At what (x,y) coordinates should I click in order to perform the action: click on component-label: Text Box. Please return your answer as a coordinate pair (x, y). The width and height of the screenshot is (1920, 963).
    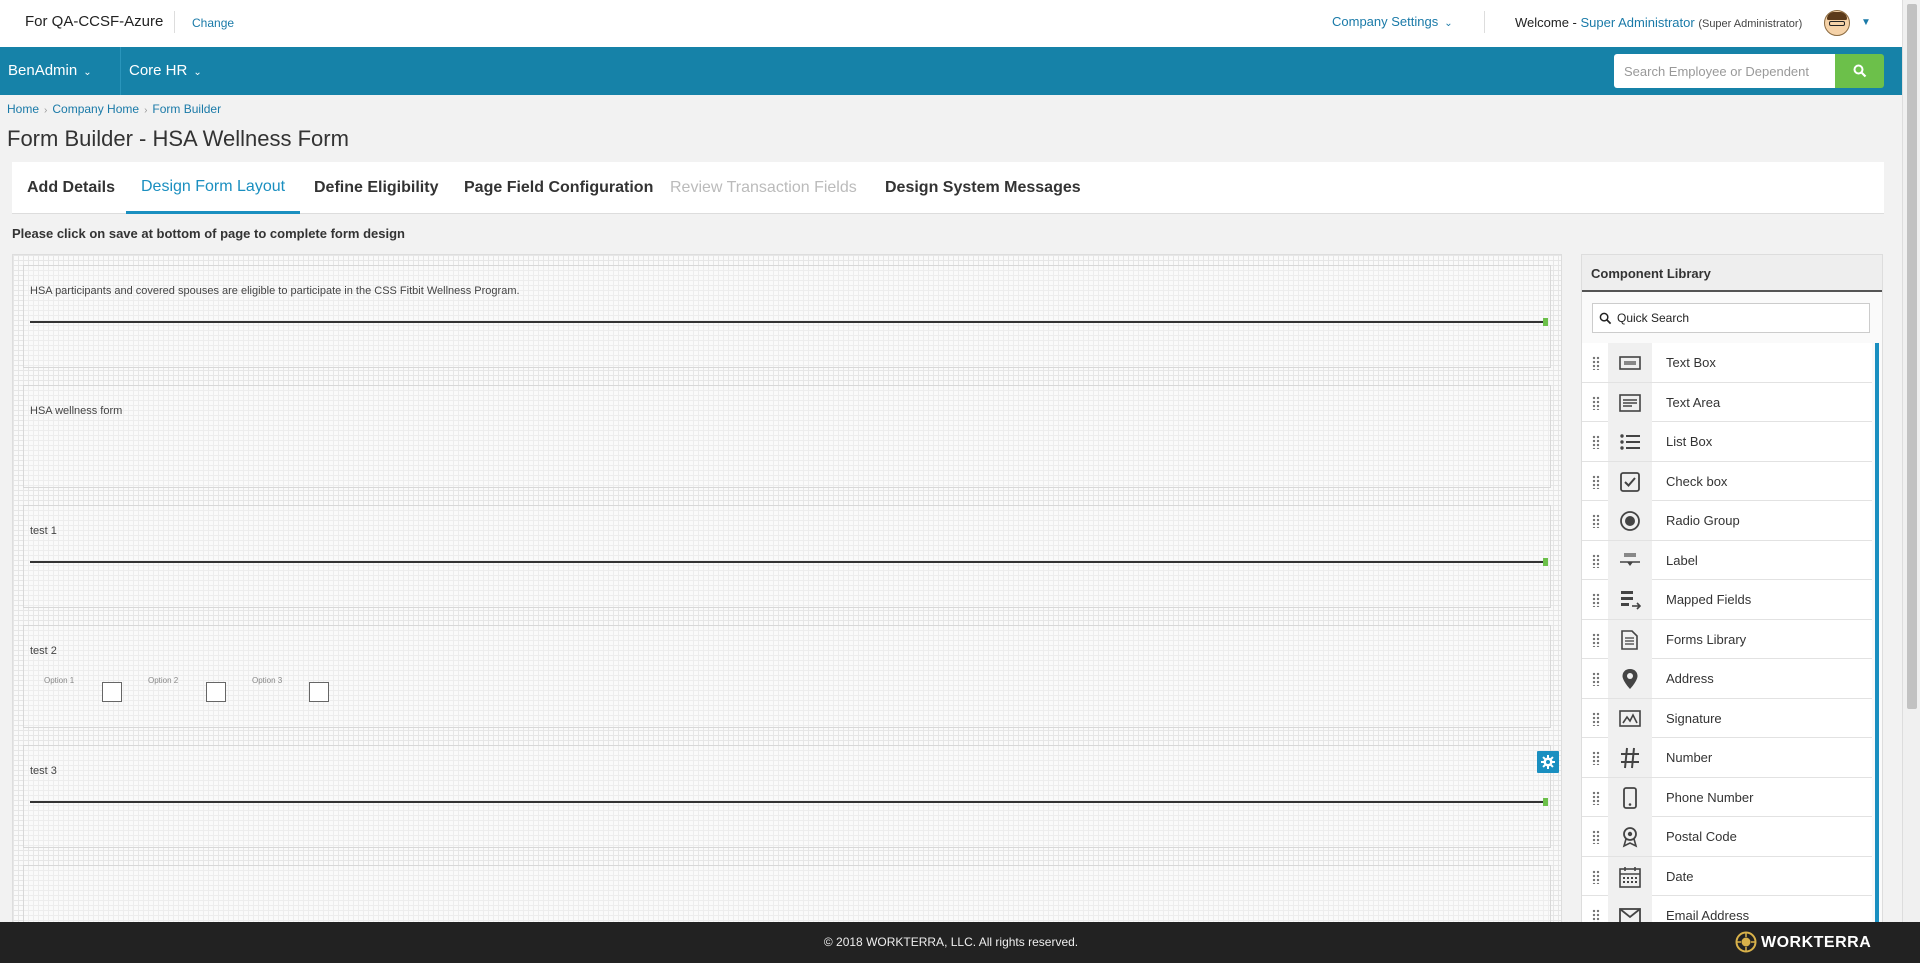
    Looking at the image, I should click on (1691, 362).